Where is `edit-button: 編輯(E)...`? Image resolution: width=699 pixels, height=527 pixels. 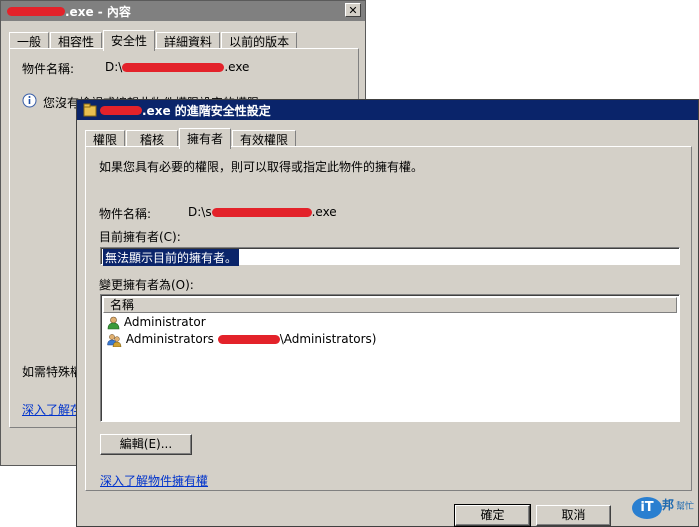 edit-button: 編輯(E)... is located at coordinates (146, 444).